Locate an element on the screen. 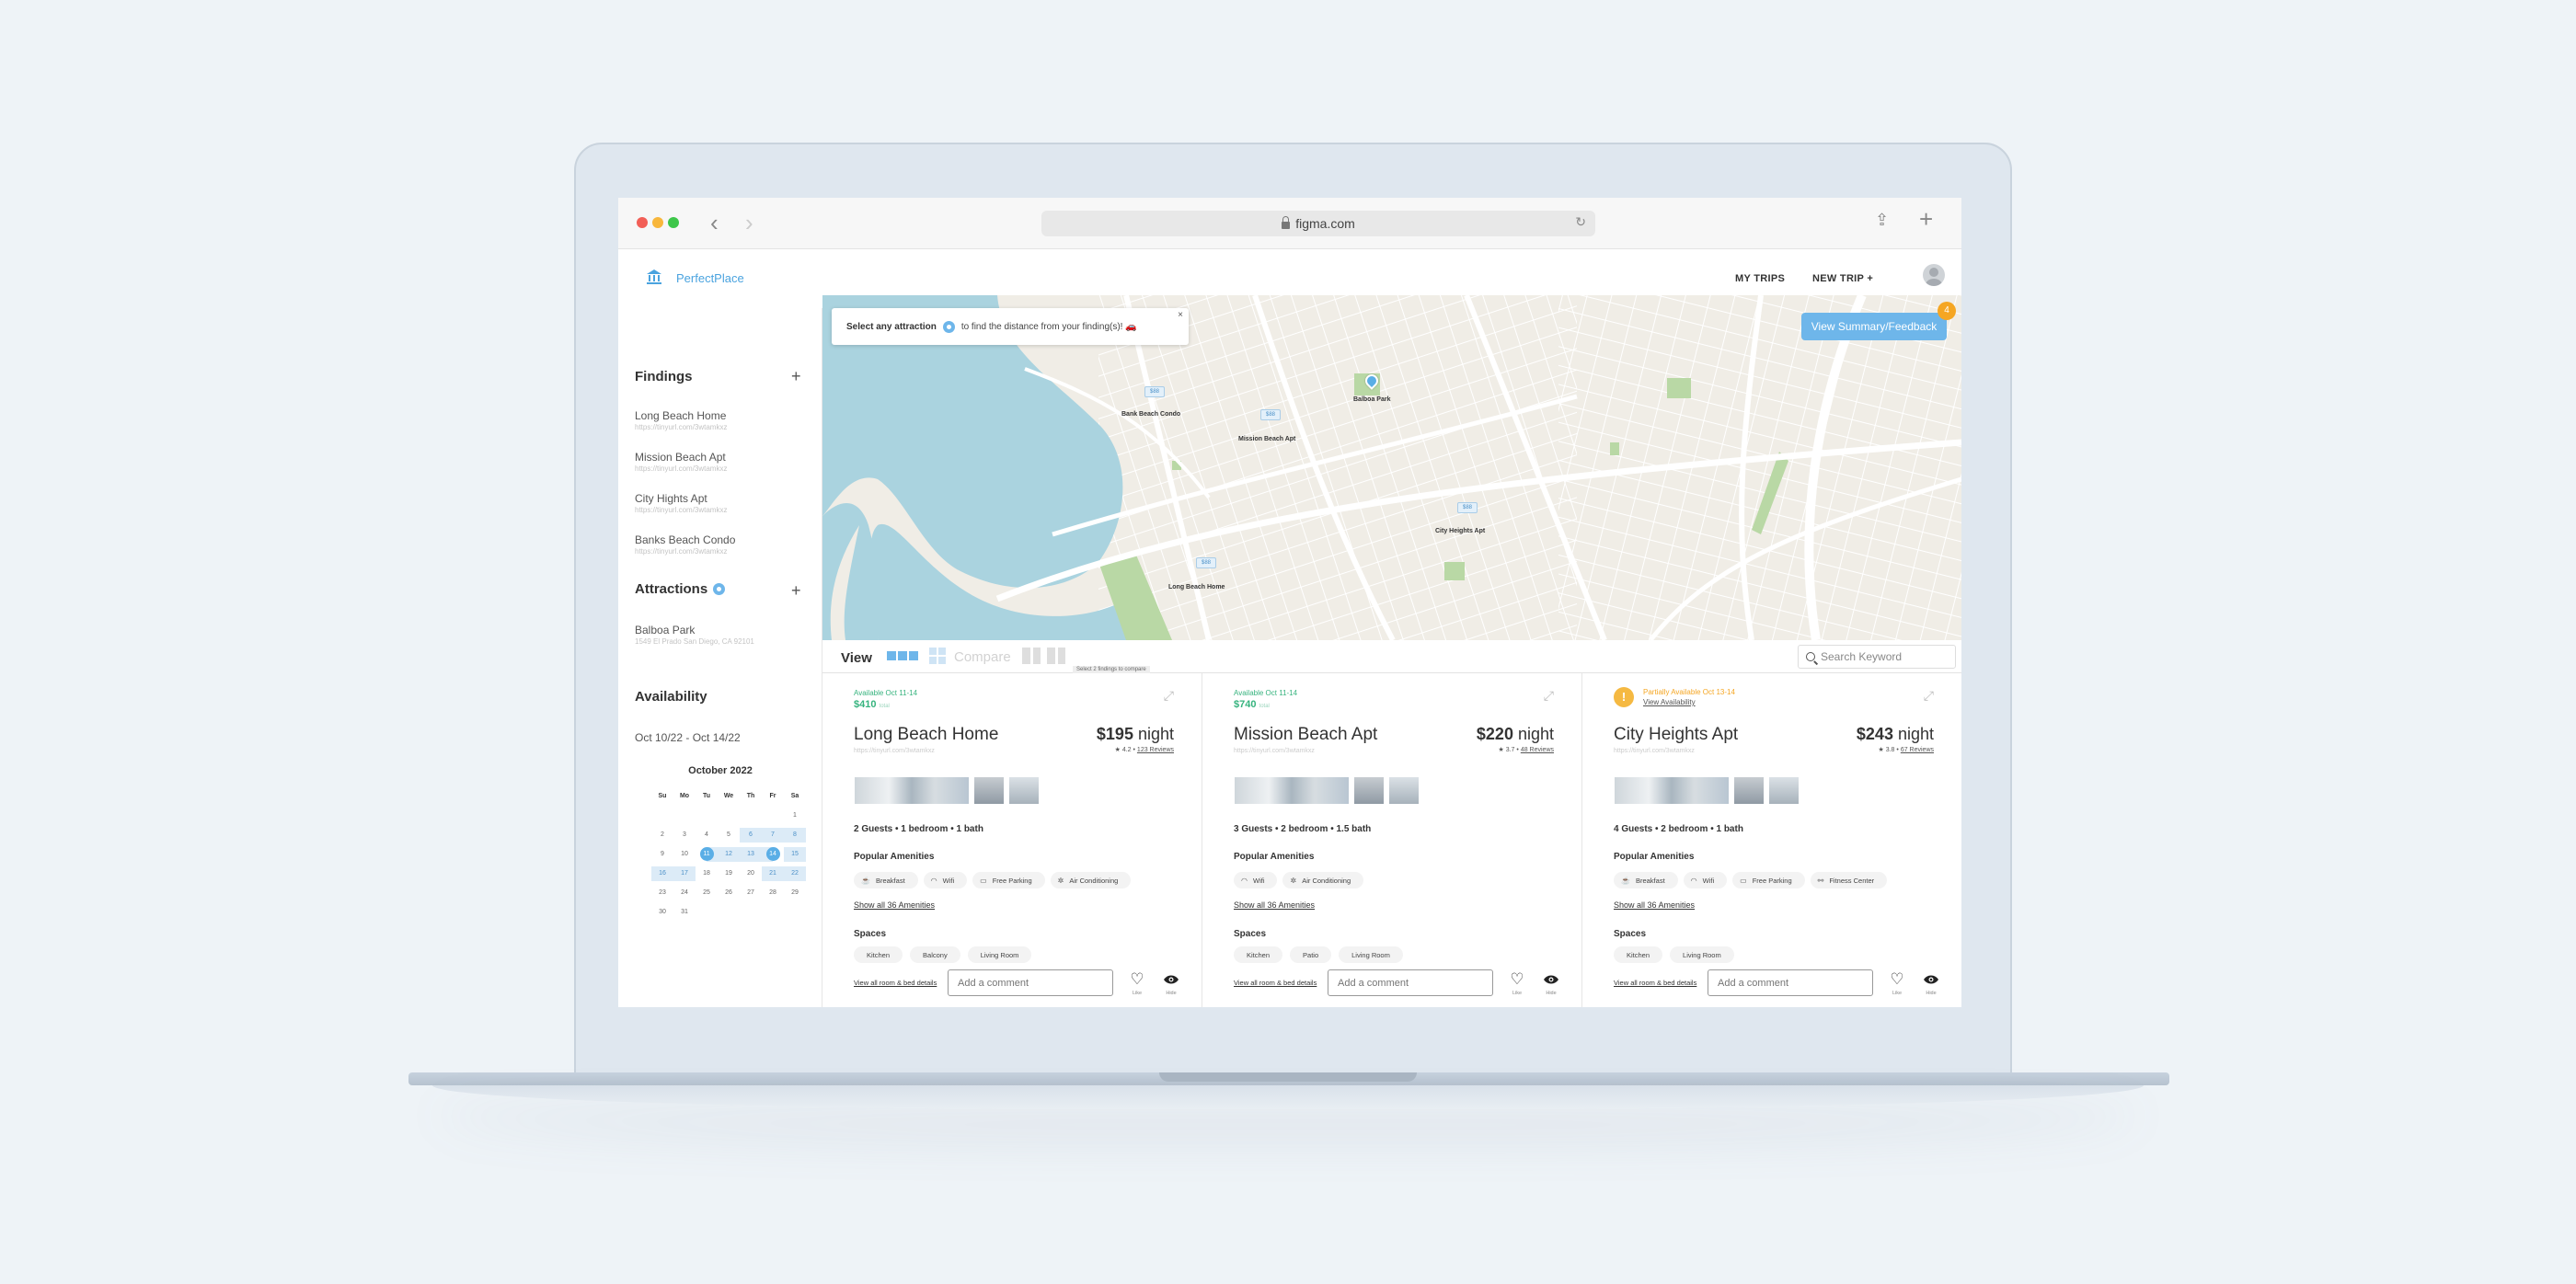 The image size is (2576, 1284). reload-icon: ↻ is located at coordinates (1580, 222).